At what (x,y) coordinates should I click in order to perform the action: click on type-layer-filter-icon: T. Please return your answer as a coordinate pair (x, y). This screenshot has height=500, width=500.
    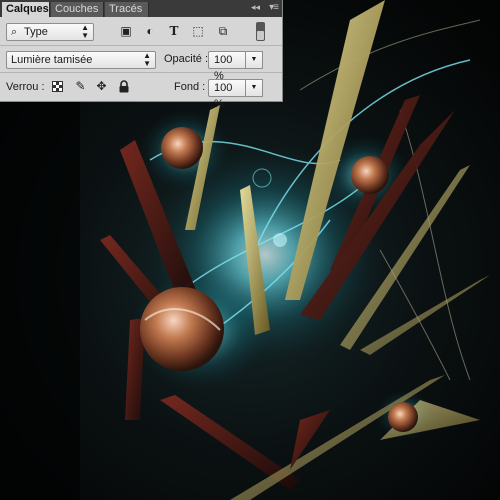
    Looking at the image, I should click on (174, 31).